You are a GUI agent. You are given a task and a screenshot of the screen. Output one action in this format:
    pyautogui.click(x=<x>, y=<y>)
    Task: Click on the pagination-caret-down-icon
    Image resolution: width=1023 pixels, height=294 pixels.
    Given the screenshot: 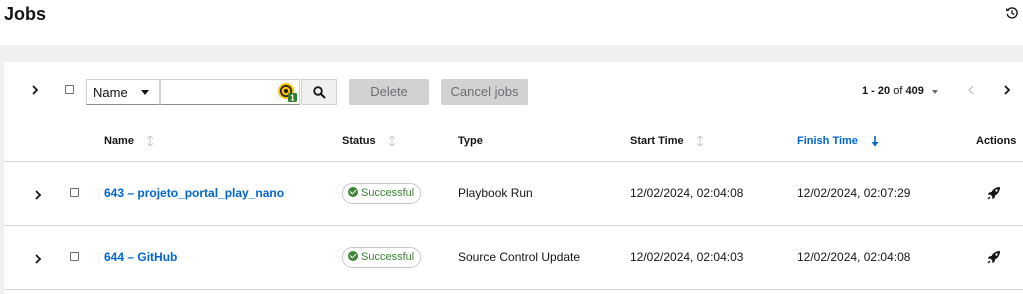 What is the action you would take?
    pyautogui.click(x=935, y=92)
    